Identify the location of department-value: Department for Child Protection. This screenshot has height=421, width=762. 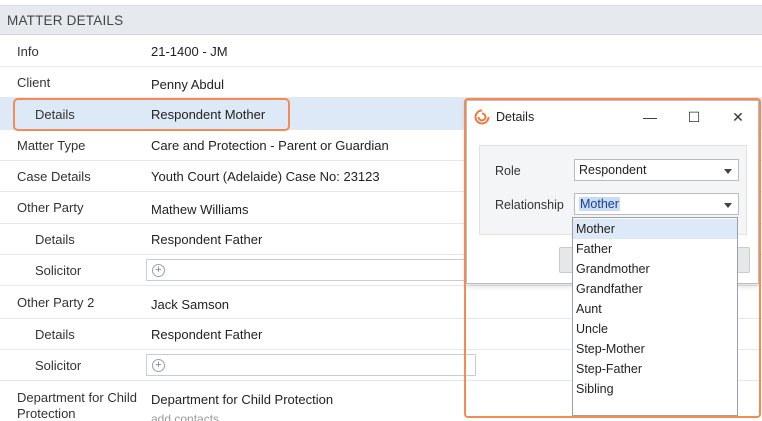
(242, 399).